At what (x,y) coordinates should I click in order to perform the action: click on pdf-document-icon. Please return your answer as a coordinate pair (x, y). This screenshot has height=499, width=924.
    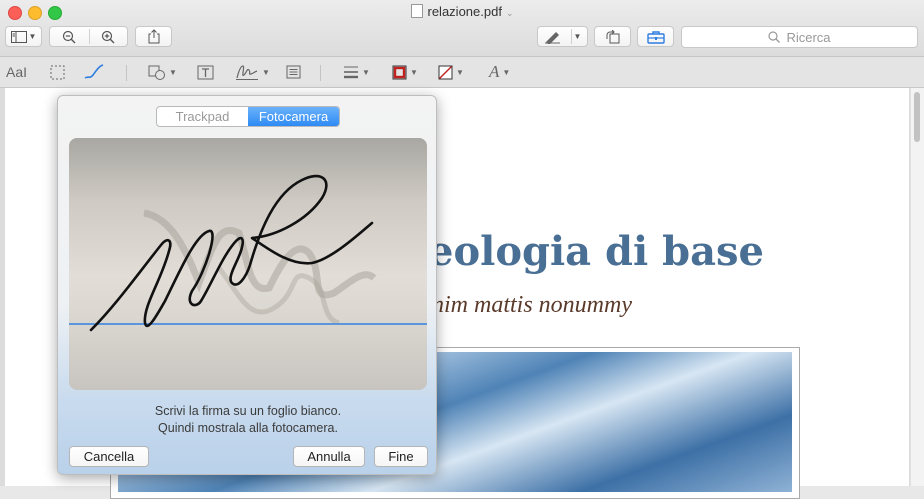
    Looking at the image, I should click on (416, 11).